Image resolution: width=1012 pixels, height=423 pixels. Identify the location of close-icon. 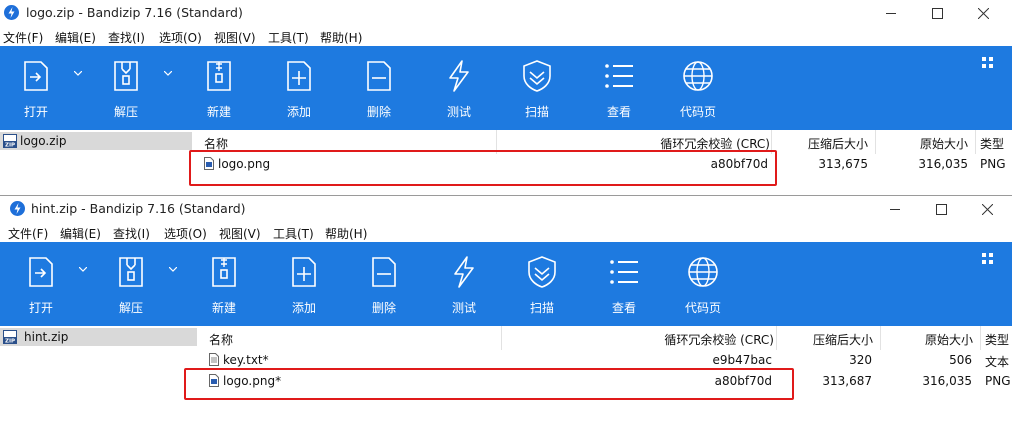
(983, 13).